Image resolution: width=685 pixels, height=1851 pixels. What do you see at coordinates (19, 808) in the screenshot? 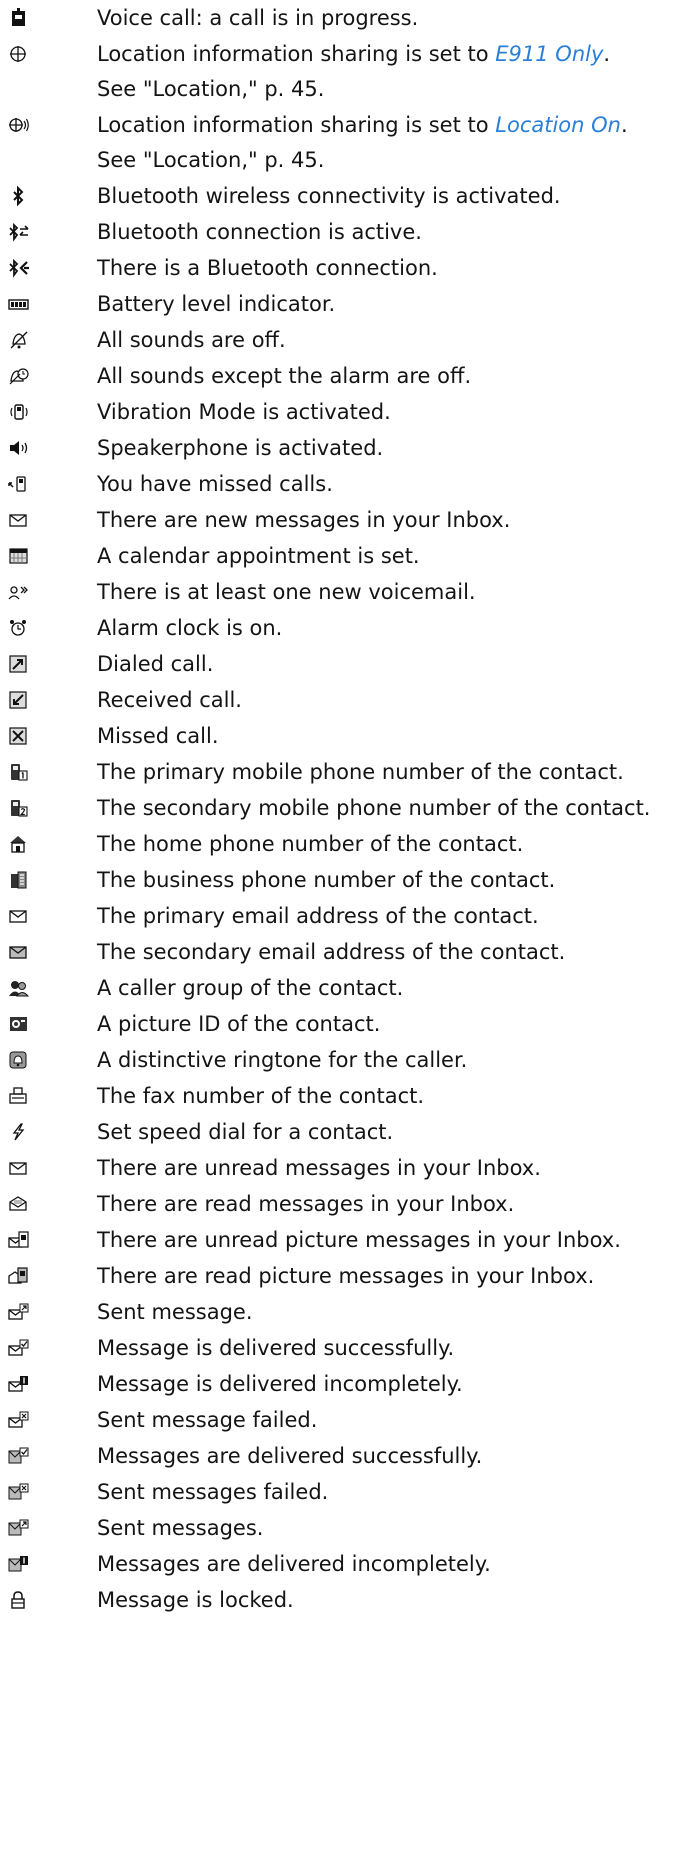
I see `secondary-mobile-icon` at bounding box center [19, 808].